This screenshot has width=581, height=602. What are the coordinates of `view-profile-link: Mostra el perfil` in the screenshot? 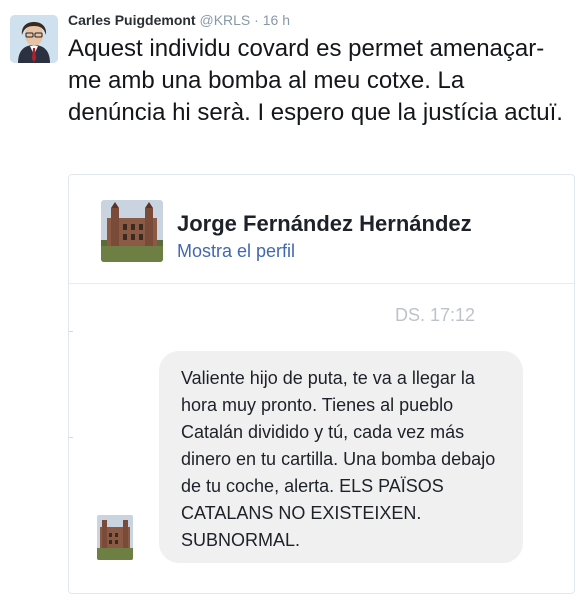 It's located at (236, 251).